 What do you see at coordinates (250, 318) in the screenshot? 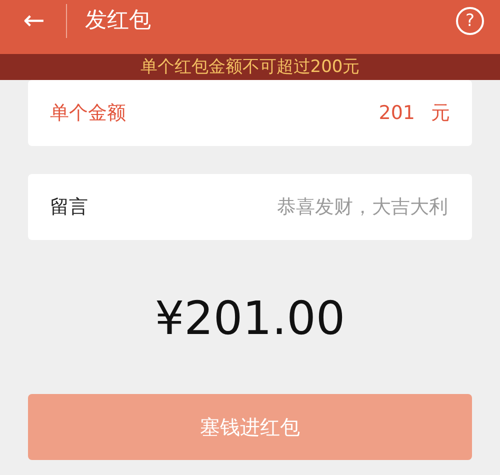
I see `total-amount: ¥201.00` at bounding box center [250, 318].